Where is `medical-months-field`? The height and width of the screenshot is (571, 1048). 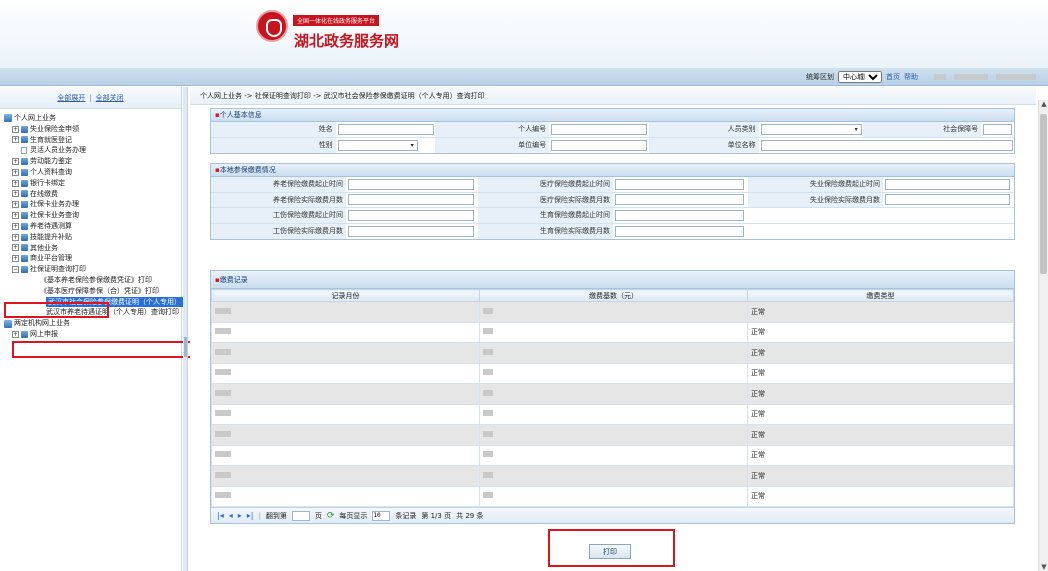 medical-months-field is located at coordinates (679, 200).